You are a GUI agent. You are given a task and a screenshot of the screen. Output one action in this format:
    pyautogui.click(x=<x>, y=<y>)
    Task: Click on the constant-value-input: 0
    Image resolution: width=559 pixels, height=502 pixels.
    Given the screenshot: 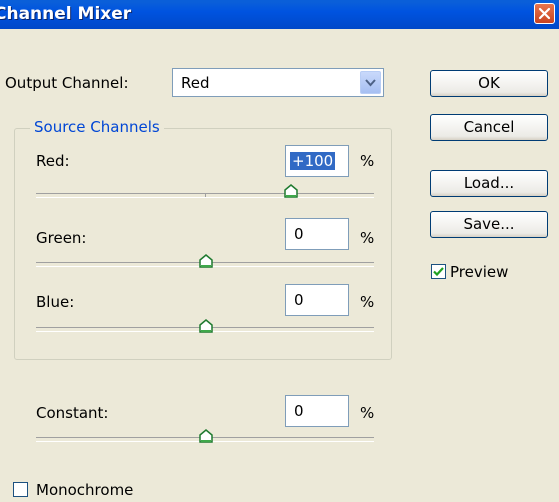 What is the action you would take?
    pyautogui.click(x=317, y=411)
    